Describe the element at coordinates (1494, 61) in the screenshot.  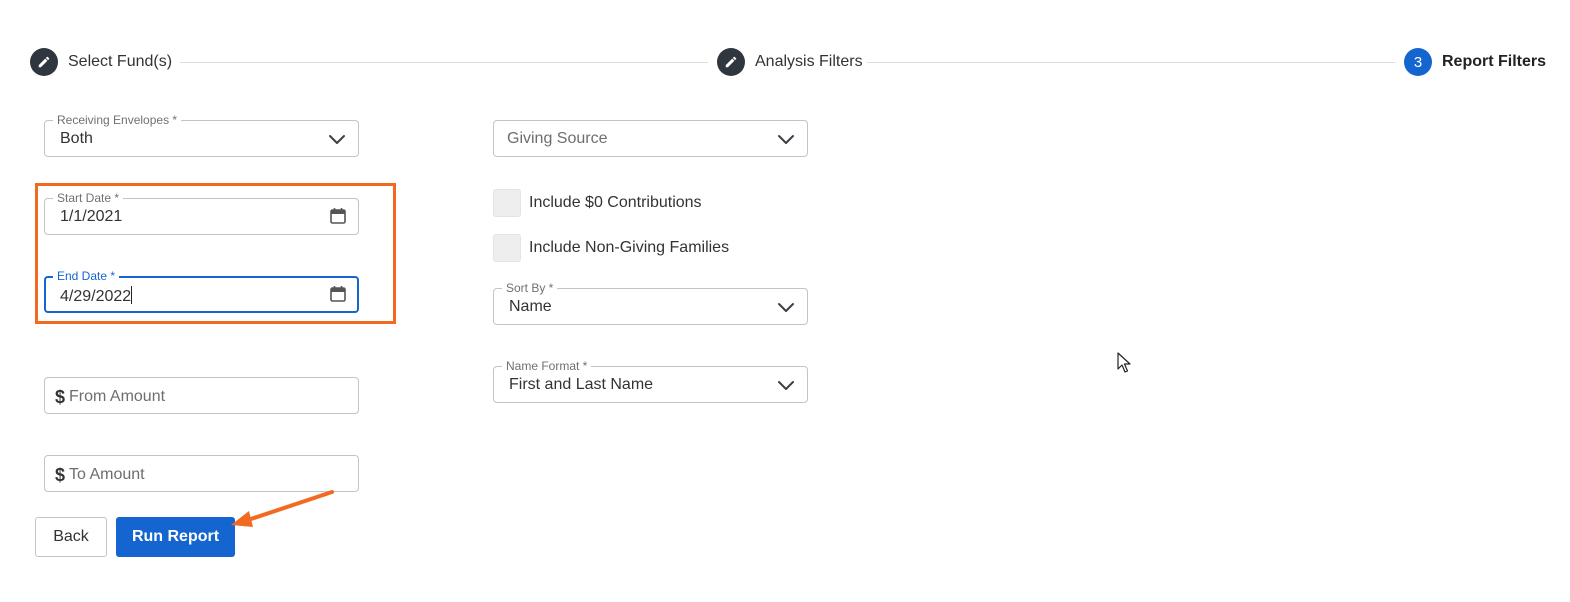
I see `step-label: Report Filters` at that location.